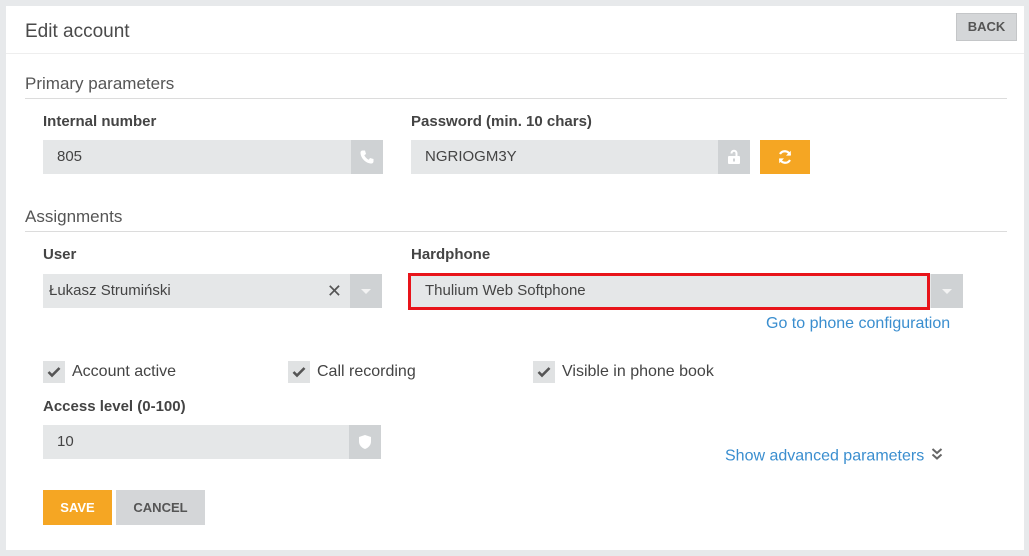  I want to click on back-button: BACK, so click(986, 27).